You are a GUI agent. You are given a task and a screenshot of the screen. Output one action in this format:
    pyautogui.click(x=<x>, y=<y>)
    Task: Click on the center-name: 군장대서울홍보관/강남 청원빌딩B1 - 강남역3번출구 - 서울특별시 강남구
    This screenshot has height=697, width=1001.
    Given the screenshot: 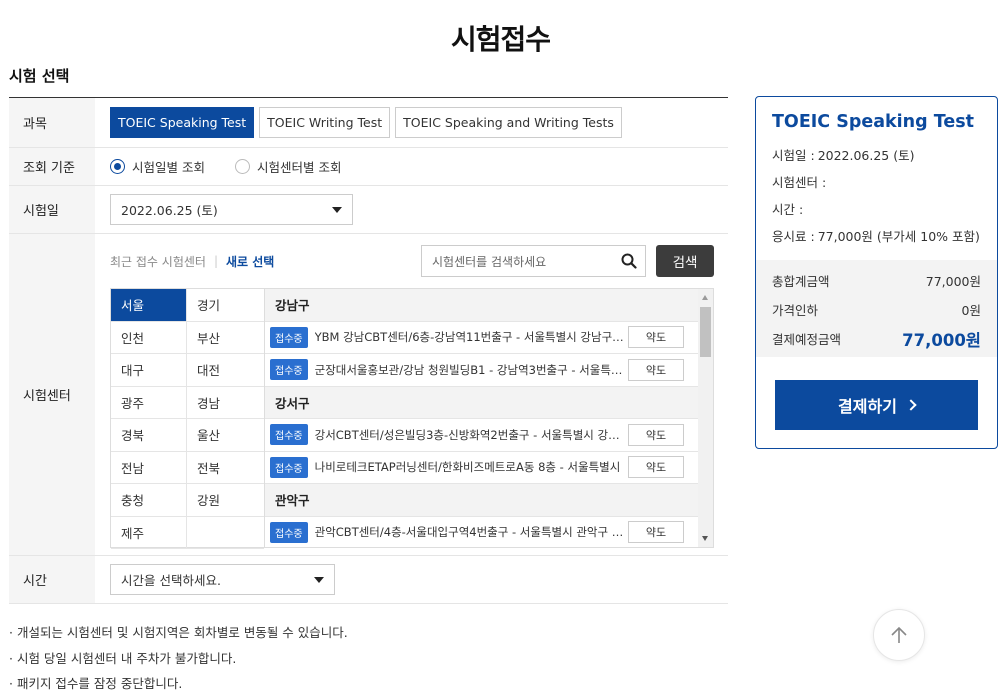 What is the action you would take?
    pyautogui.click(x=470, y=370)
    